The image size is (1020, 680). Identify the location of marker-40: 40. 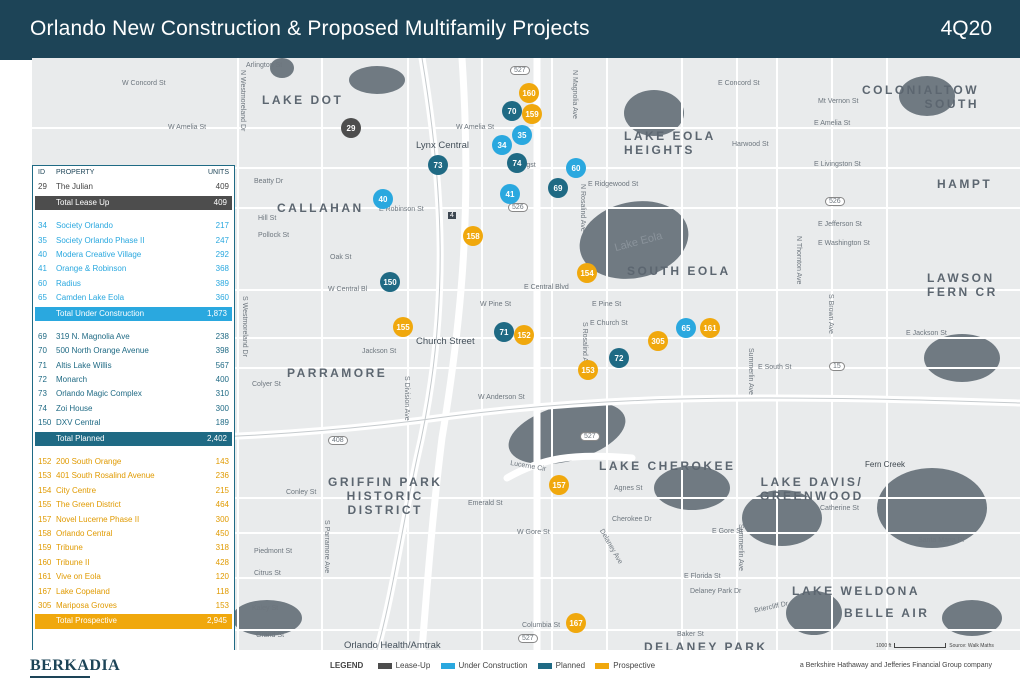
(383, 199).